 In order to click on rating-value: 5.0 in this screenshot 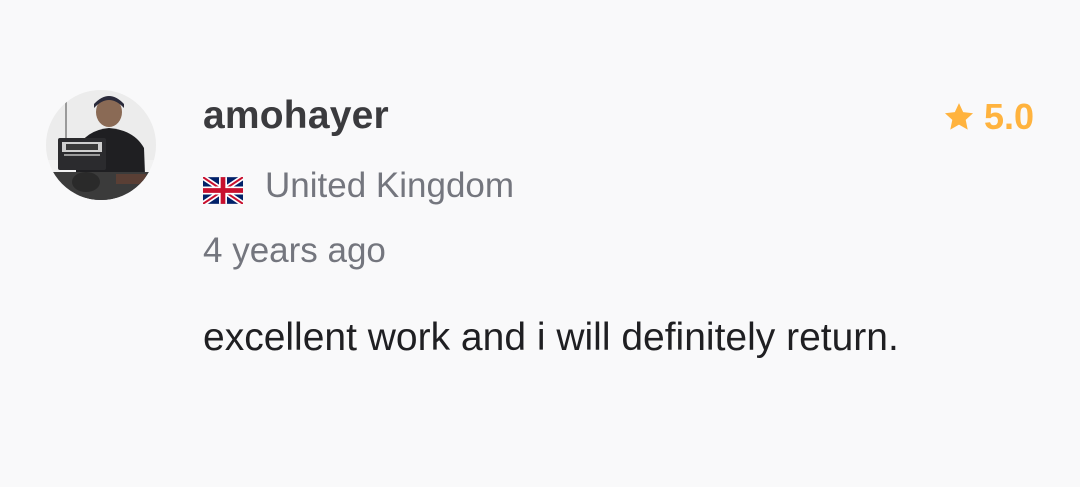, I will do `click(1008, 116)`.